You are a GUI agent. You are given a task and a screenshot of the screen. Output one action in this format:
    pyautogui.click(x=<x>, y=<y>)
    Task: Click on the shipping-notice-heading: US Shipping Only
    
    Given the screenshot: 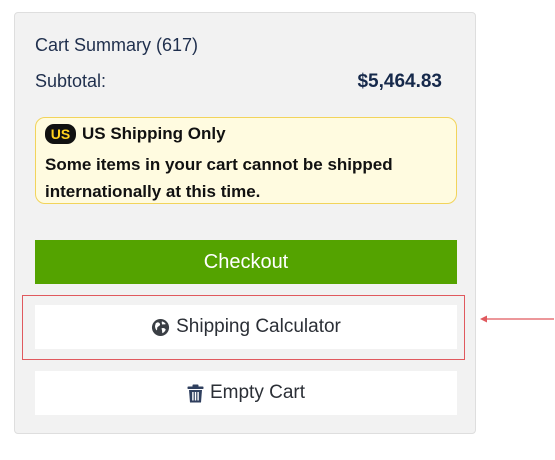 What is the action you would take?
    pyautogui.click(x=154, y=133)
    